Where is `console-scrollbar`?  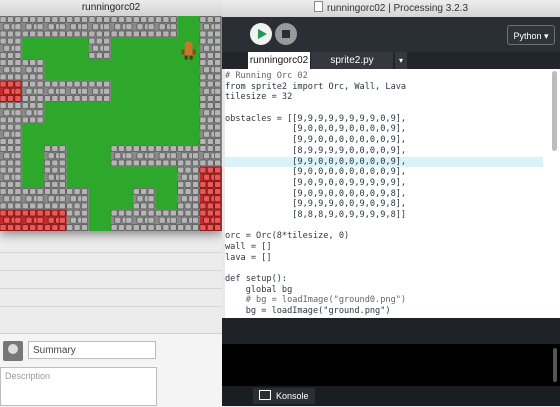
console-scrollbar is located at coordinates (555, 365).